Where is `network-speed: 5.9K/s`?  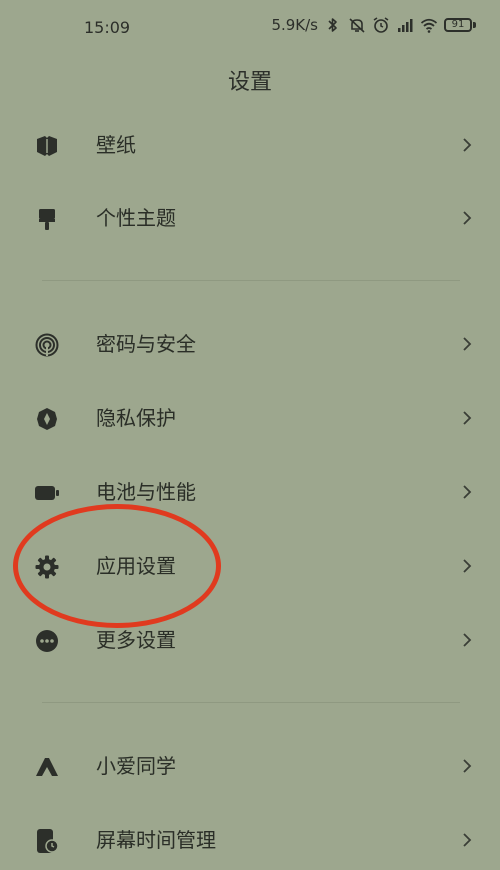 network-speed: 5.9K/s is located at coordinates (294, 25).